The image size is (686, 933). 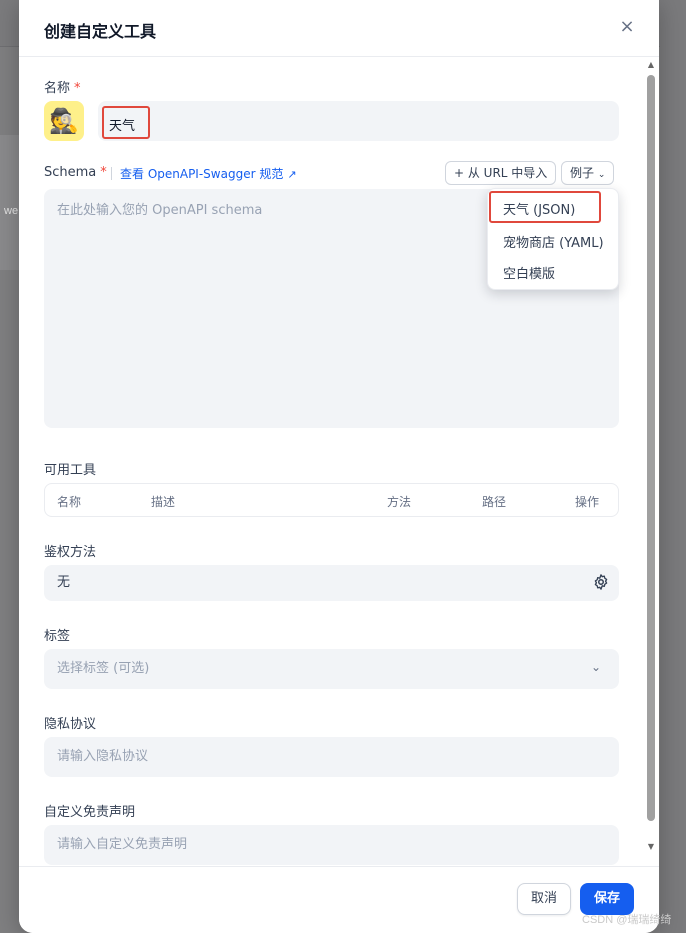 What do you see at coordinates (100, 31) in the screenshot?
I see `modal-title: 创建自定义工具` at bounding box center [100, 31].